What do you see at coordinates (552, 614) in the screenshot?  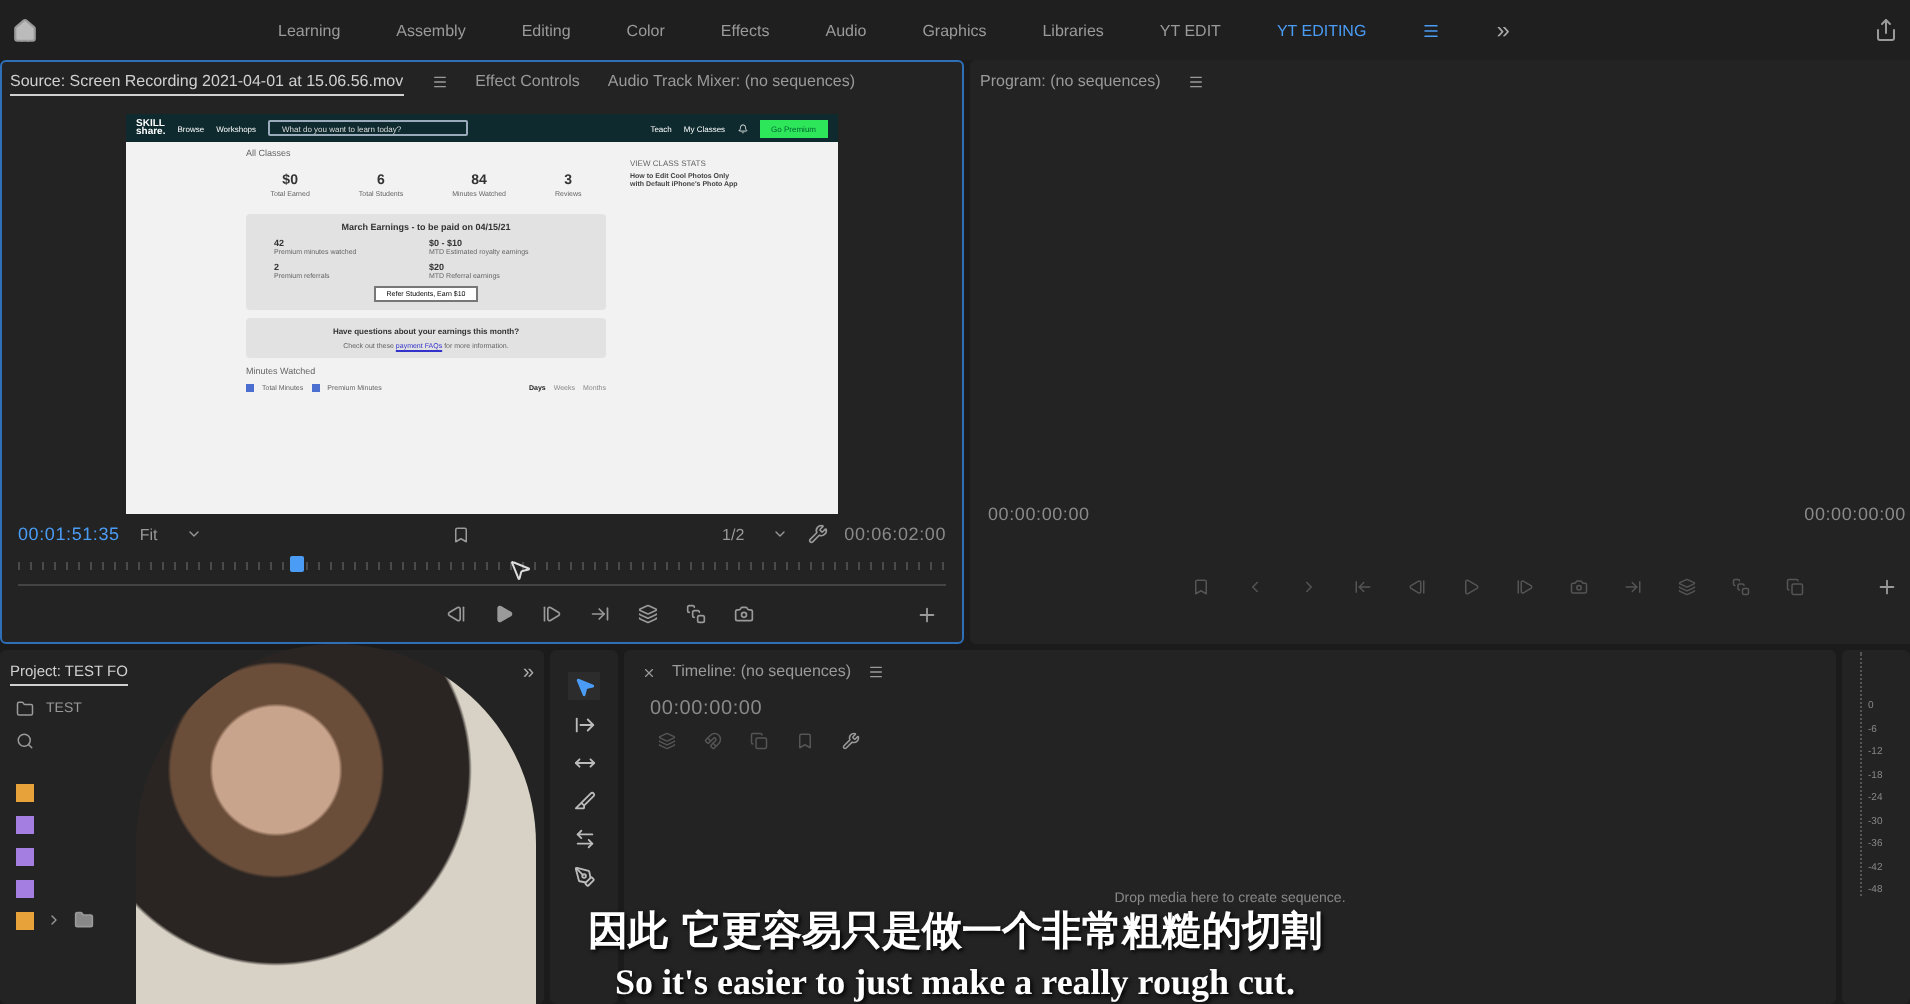 I see `step-forward-icon` at bounding box center [552, 614].